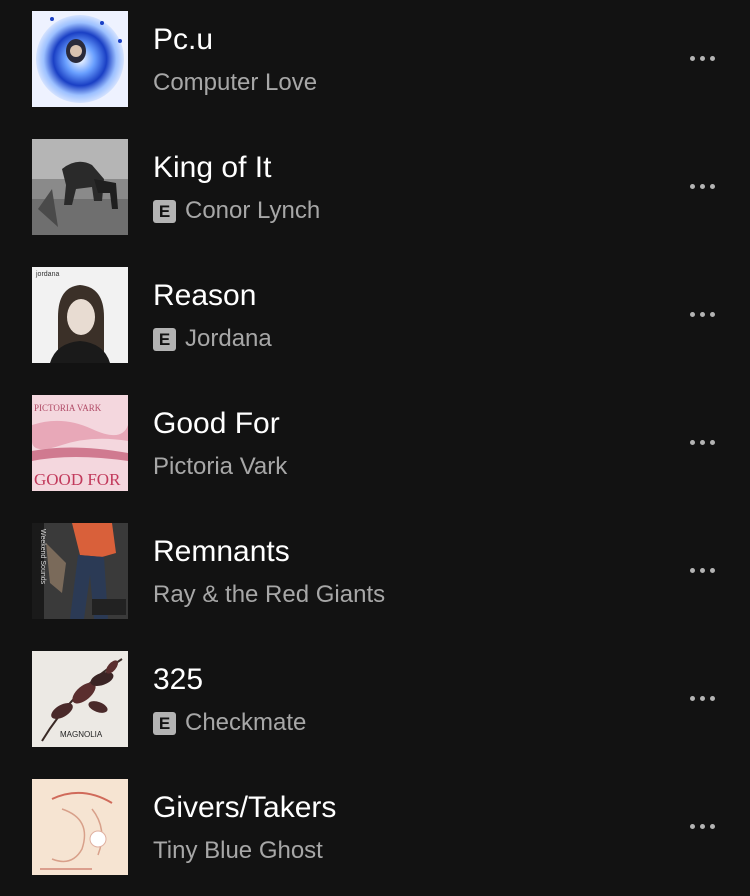 This screenshot has height=896, width=750. What do you see at coordinates (80, 315) in the screenshot?
I see `album-cover-reason: jordana` at bounding box center [80, 315].